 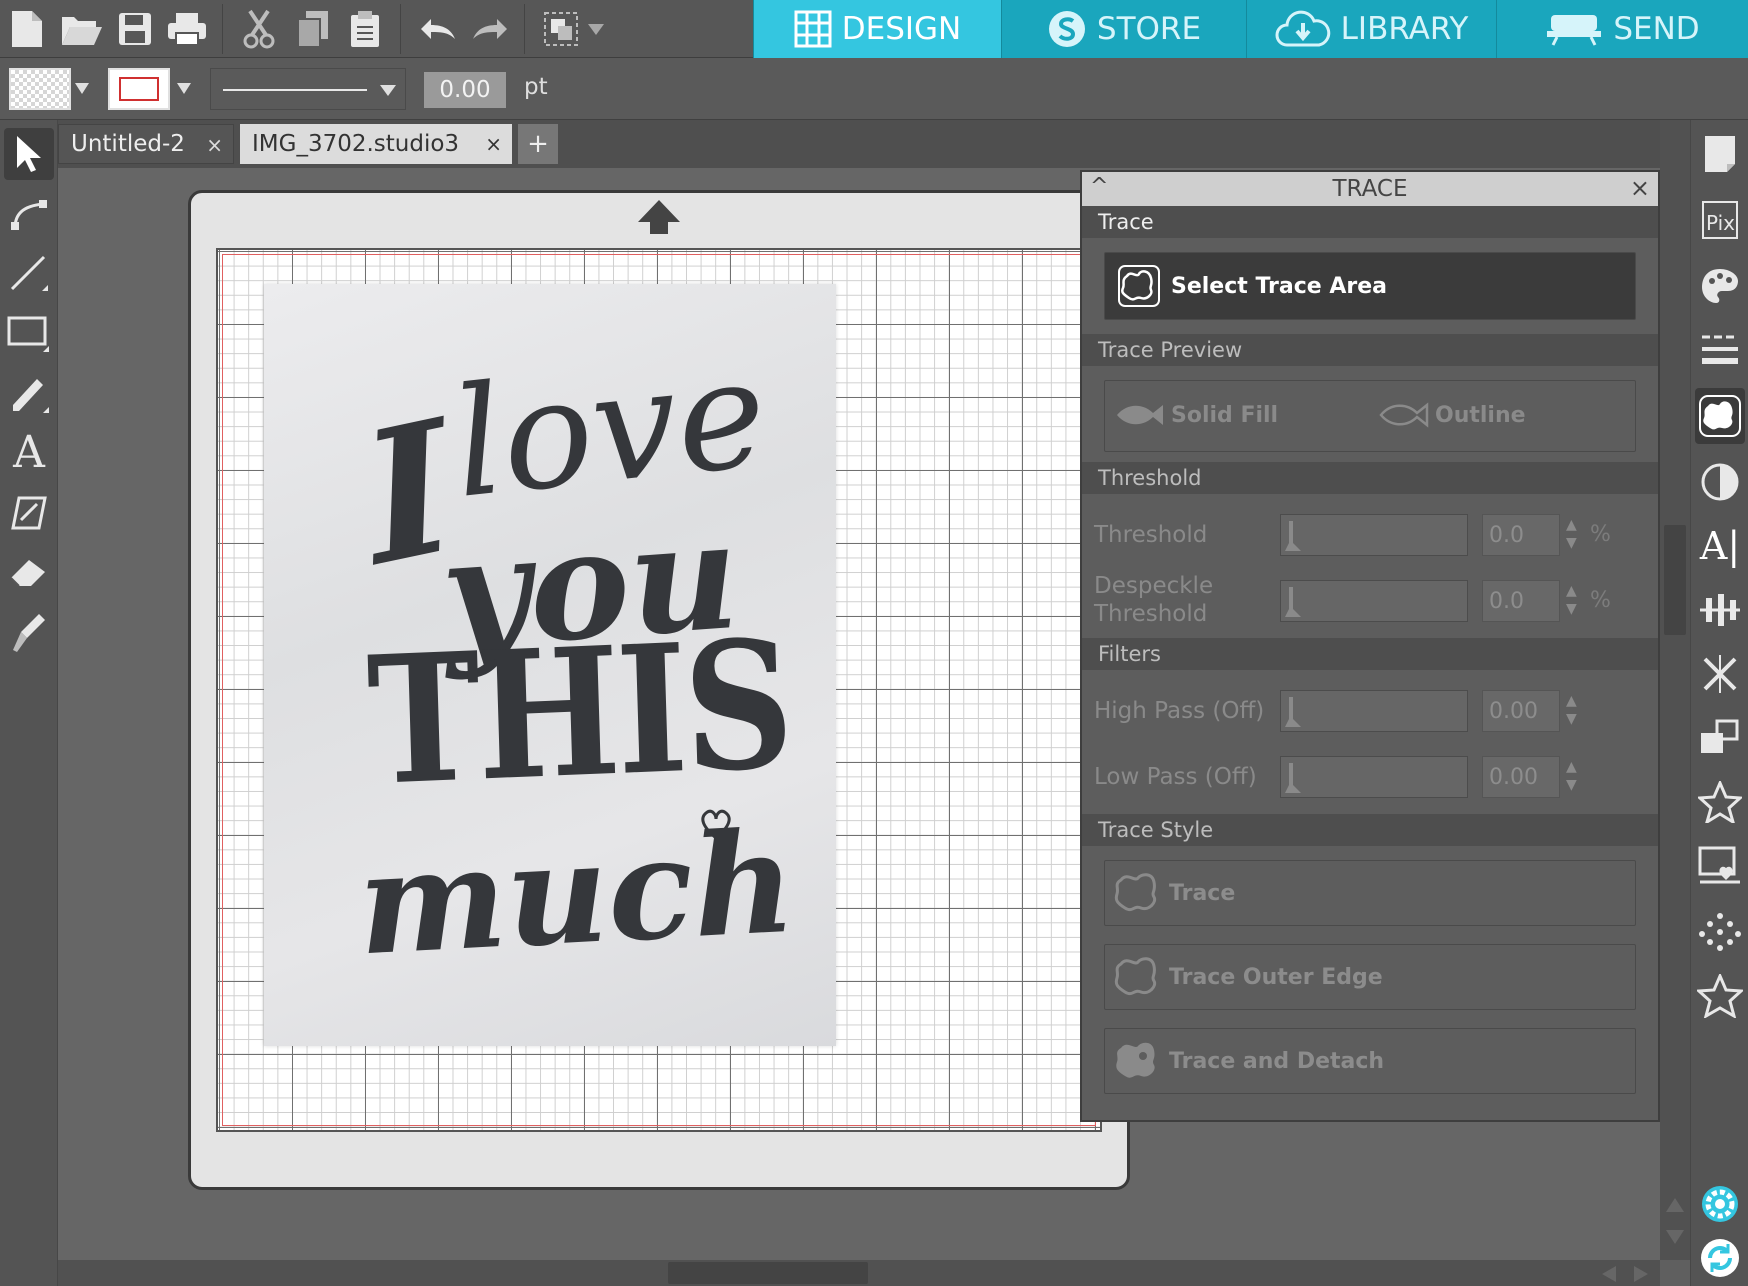 What do you see at coordinates (437, 29) in the screenshot?
I see `undo-icon` at bounding box center [437, 29].